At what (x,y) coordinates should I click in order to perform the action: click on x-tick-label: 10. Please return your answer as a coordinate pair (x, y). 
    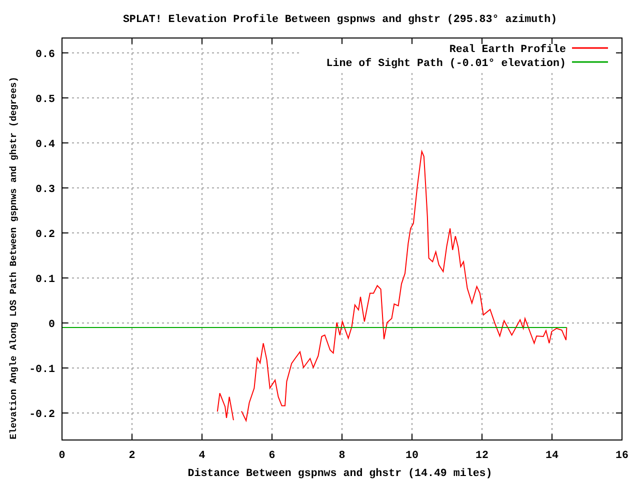
    Looking at the image, I should click on (412, 456).